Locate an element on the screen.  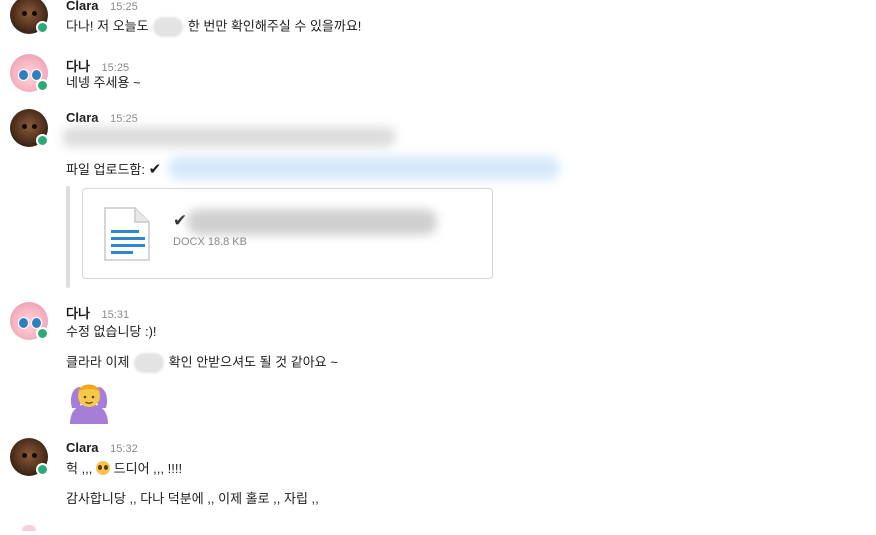
redacted-text is located at coordinates (229, 137).